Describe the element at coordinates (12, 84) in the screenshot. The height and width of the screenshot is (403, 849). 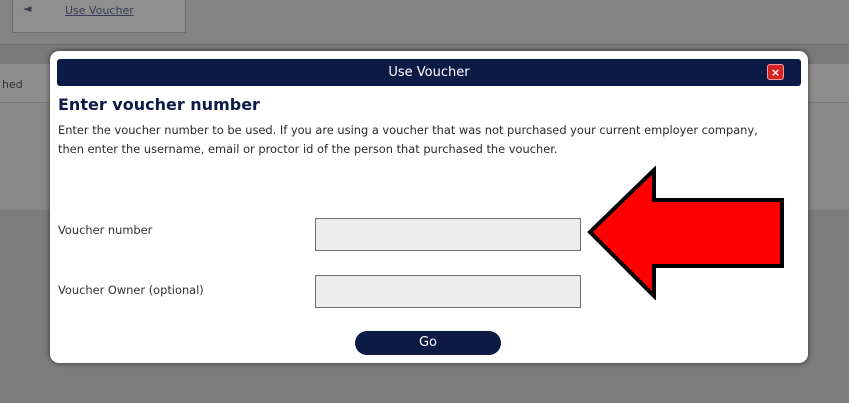
I see `background-panel-text: hed` at that location.